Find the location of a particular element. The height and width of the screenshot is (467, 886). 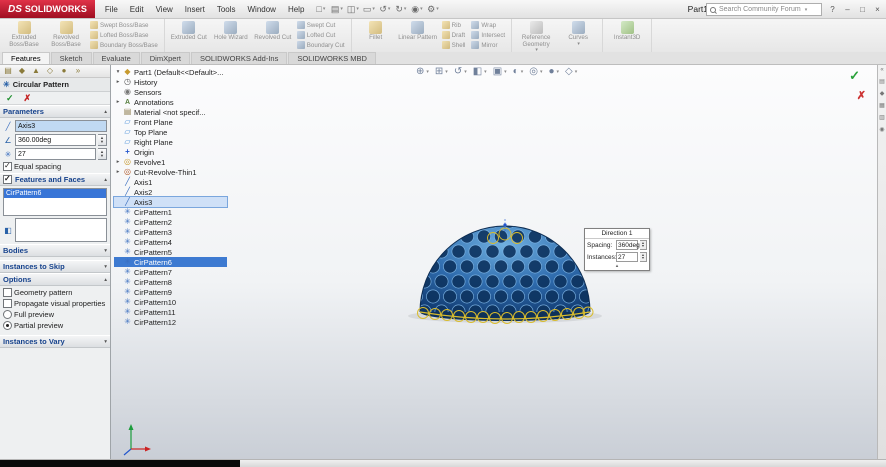

mirror-button: Mirror is located at coordinates (488, 45).